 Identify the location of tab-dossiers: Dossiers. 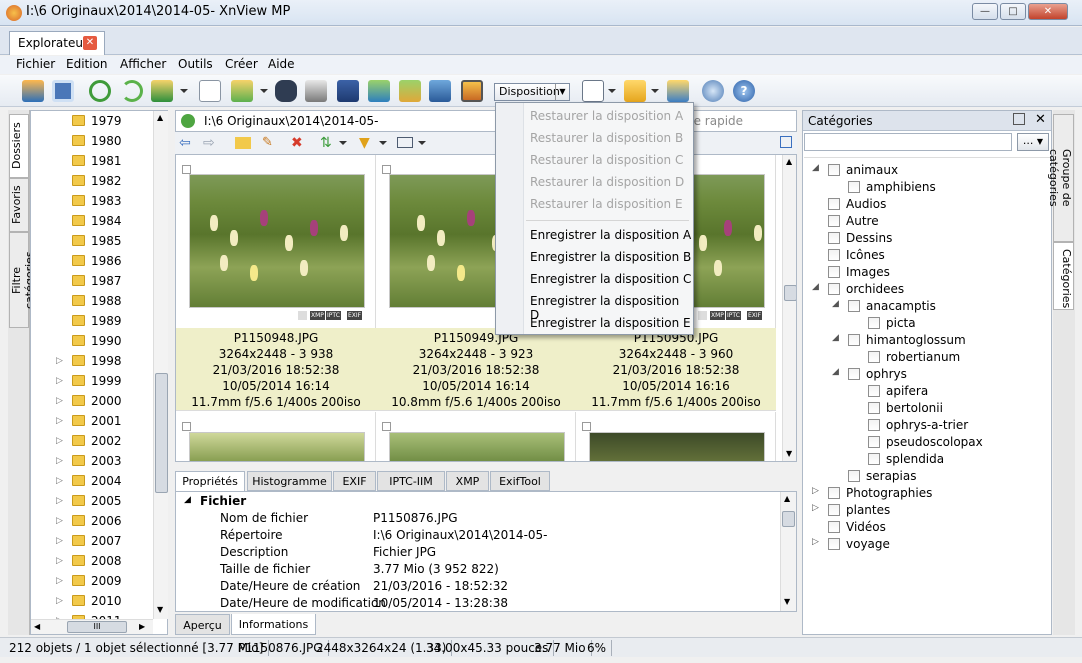
(19, 146).